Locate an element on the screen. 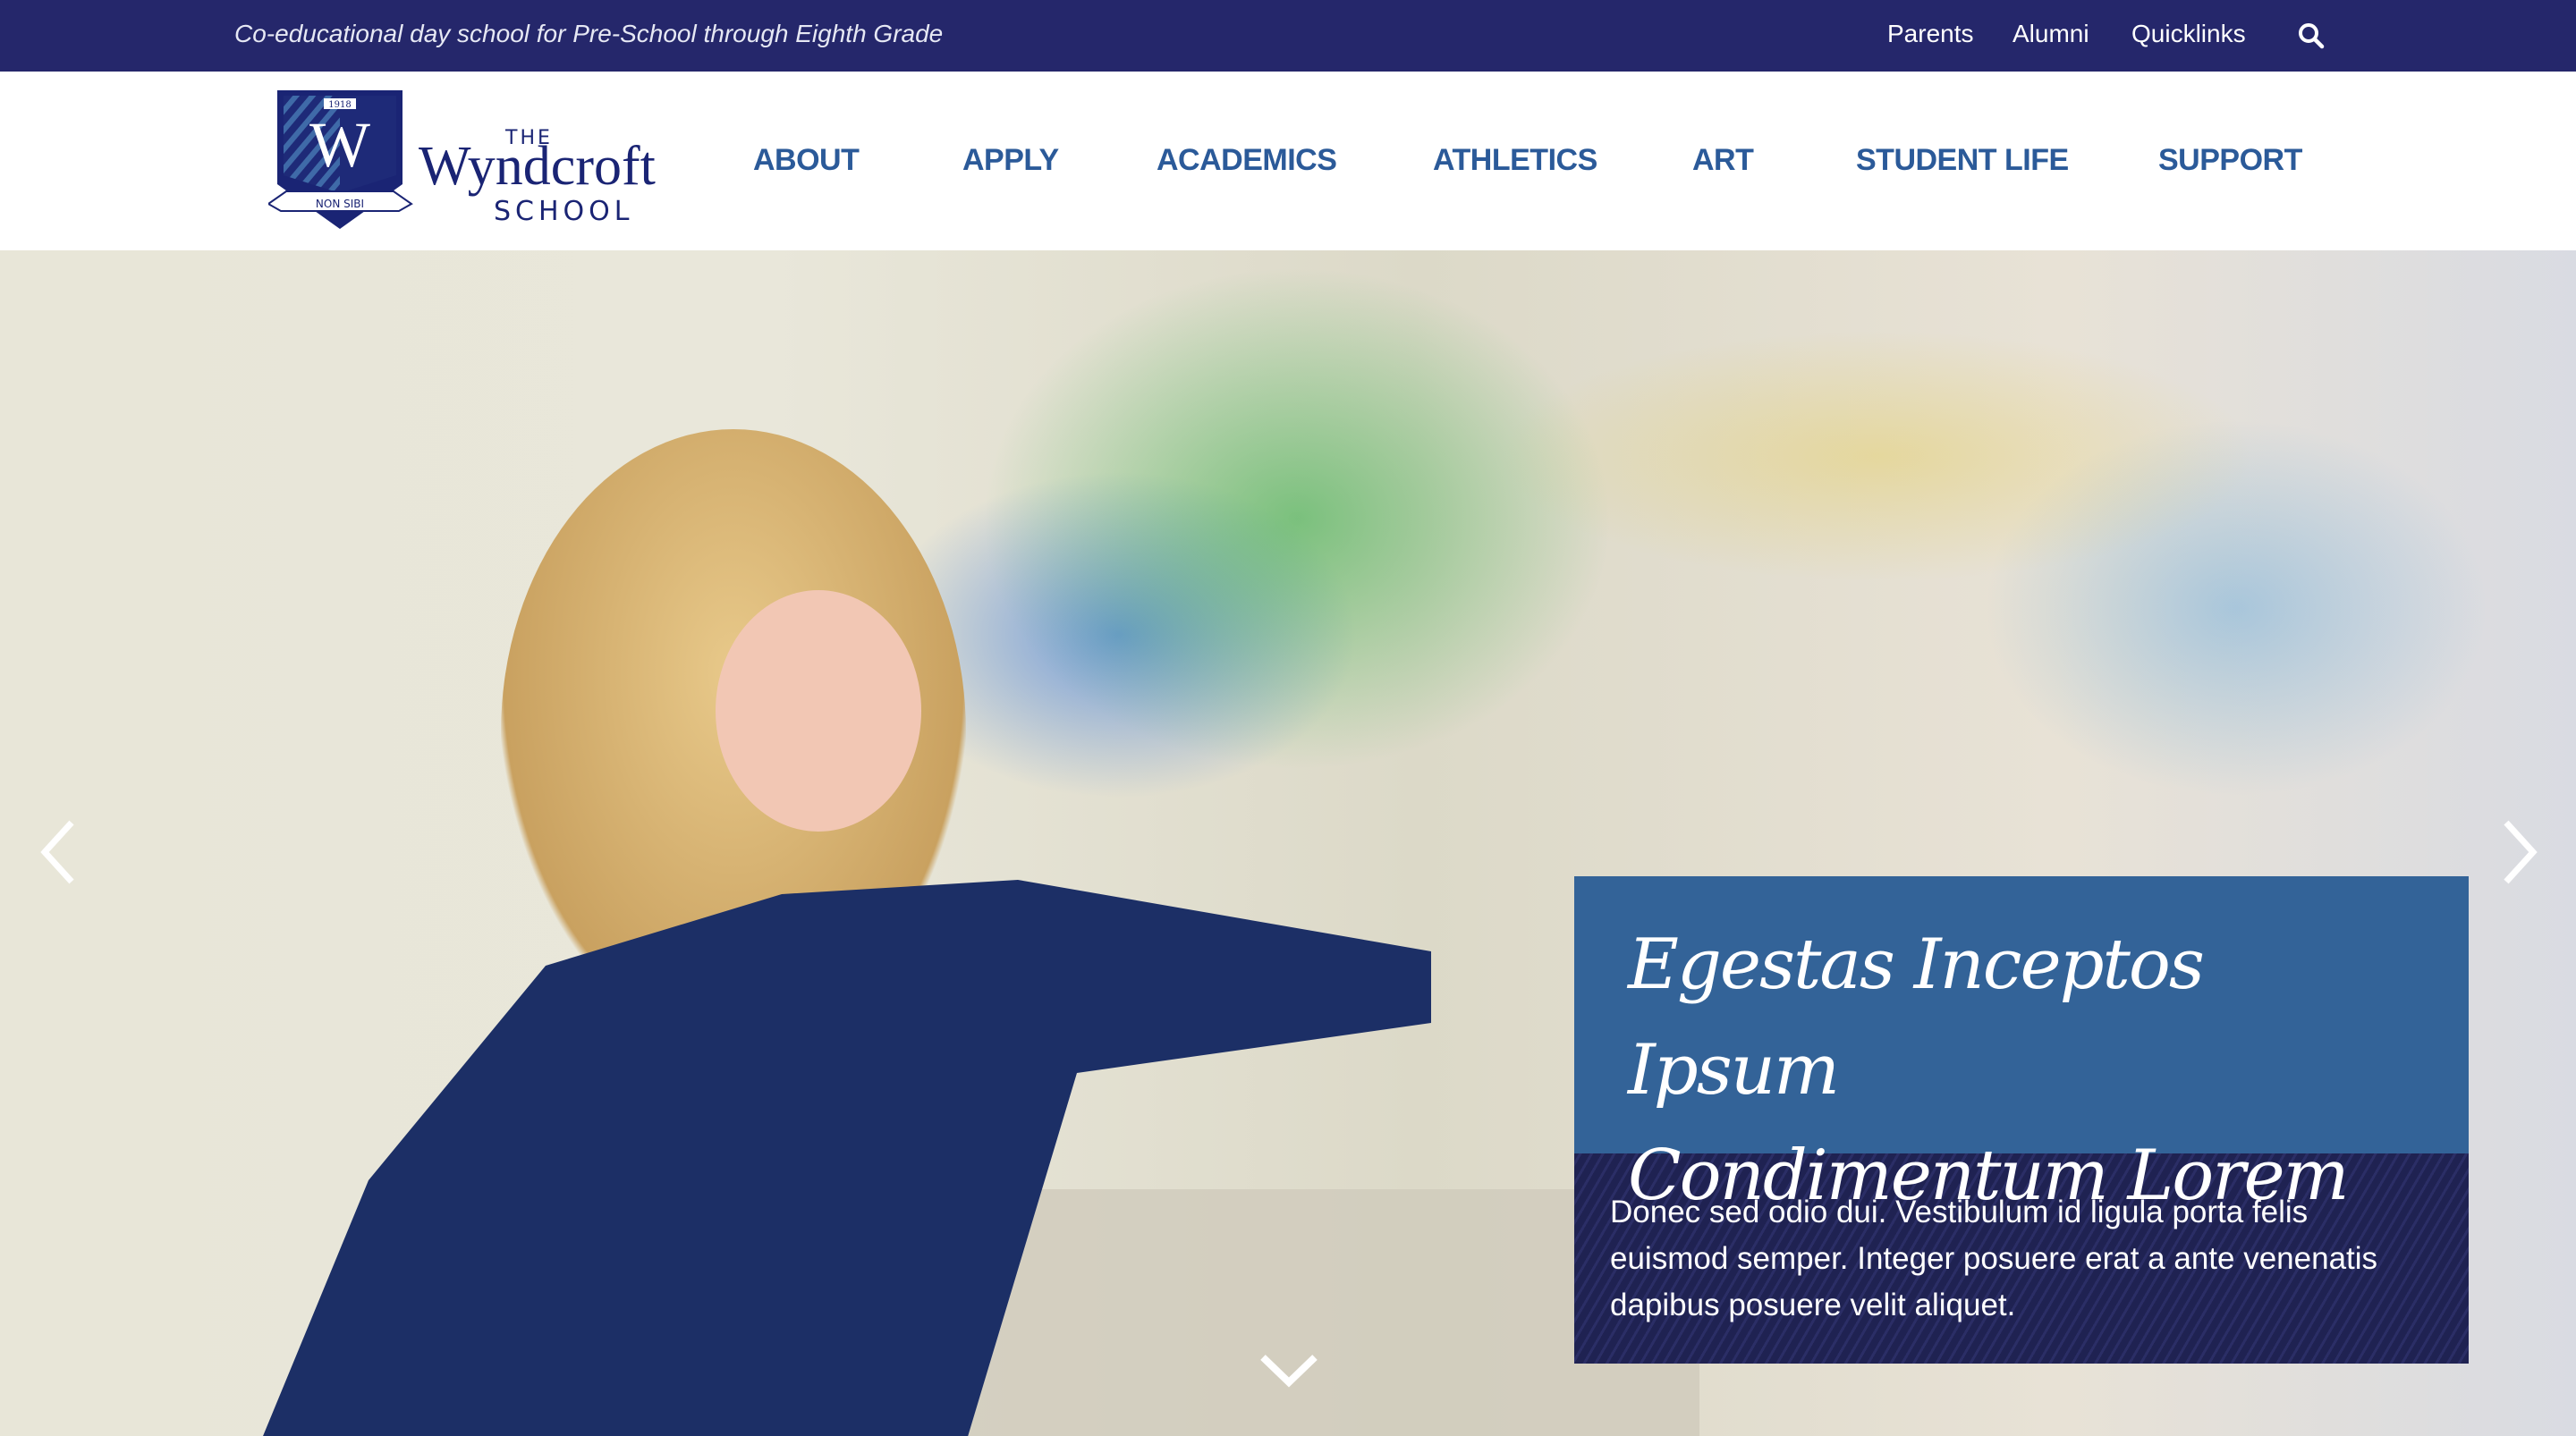 The height and width of the screenshot is (1436, 2576). logo-letter: W is located at coordinates (339, 145).